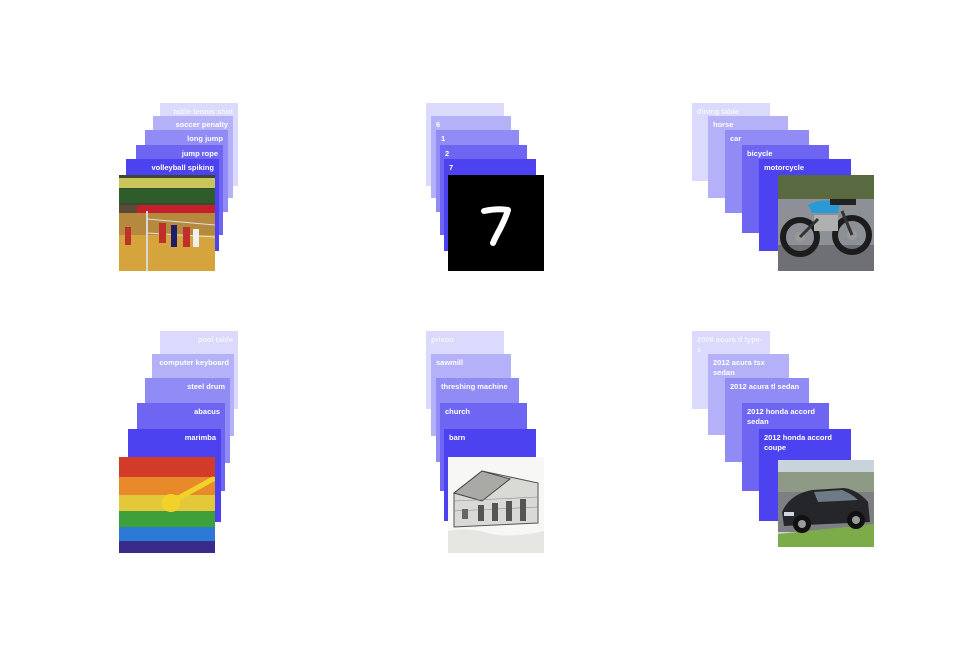 The width and height of the screenshot is (970, 647). Describe the element at coordinates (496, 223) in the screenshot. I see `handwritten-digit-seven` at that location.